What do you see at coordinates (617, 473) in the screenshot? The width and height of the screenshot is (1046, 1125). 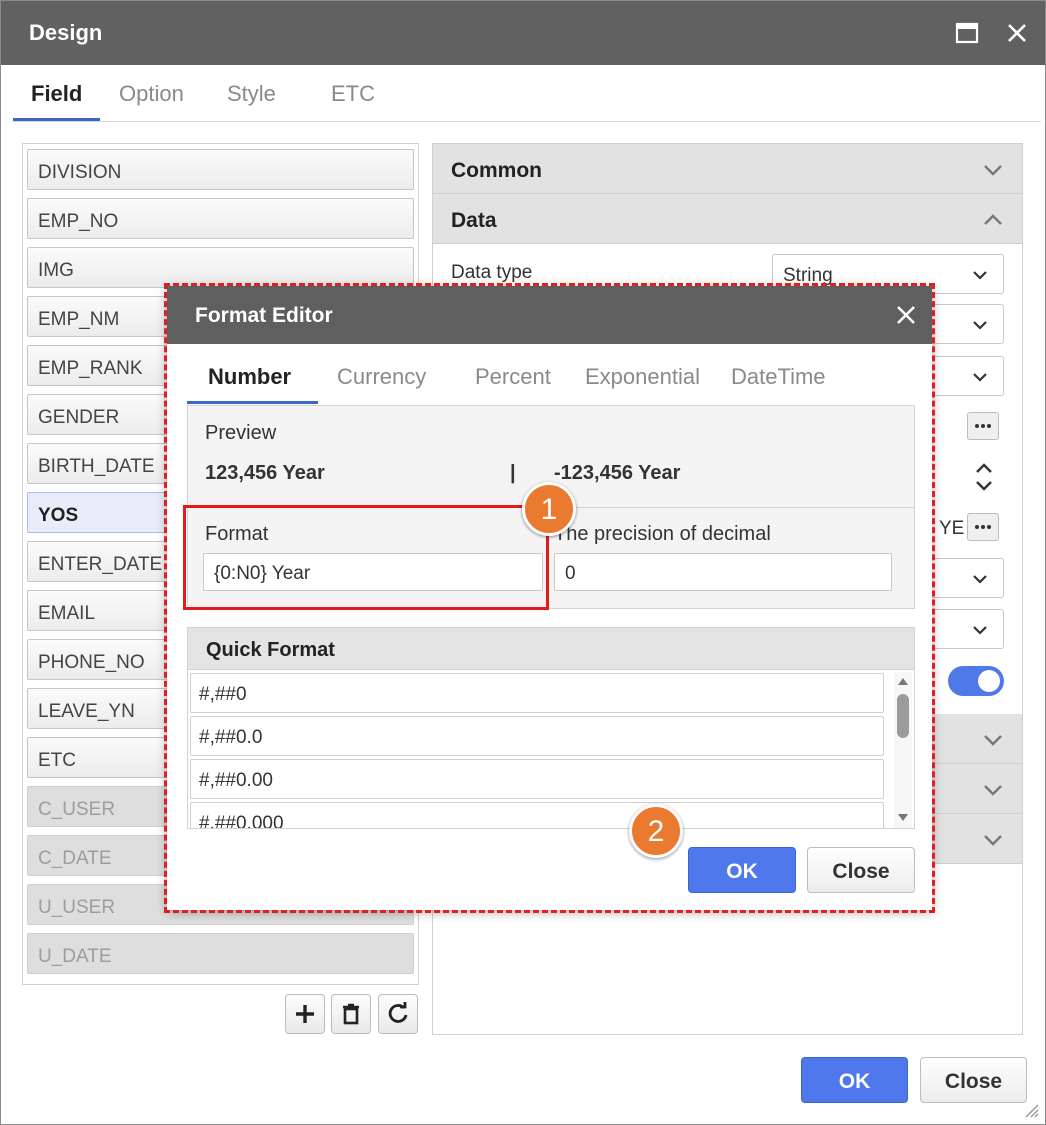 I see `preview-negative: -123,456 Year` at bounding box center [617, 473].